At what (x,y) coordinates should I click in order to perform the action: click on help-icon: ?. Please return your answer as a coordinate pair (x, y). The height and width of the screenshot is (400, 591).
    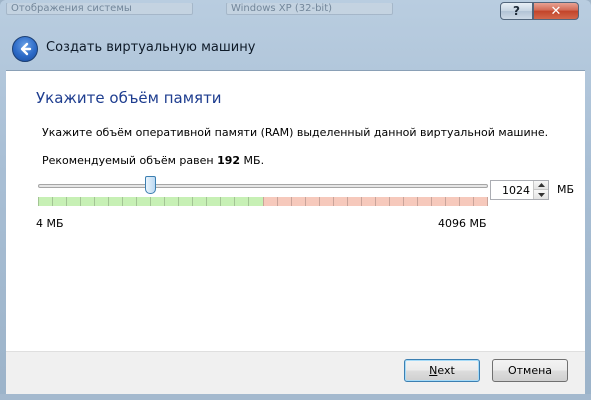
    Looking at the image, I should click on (516, 11).